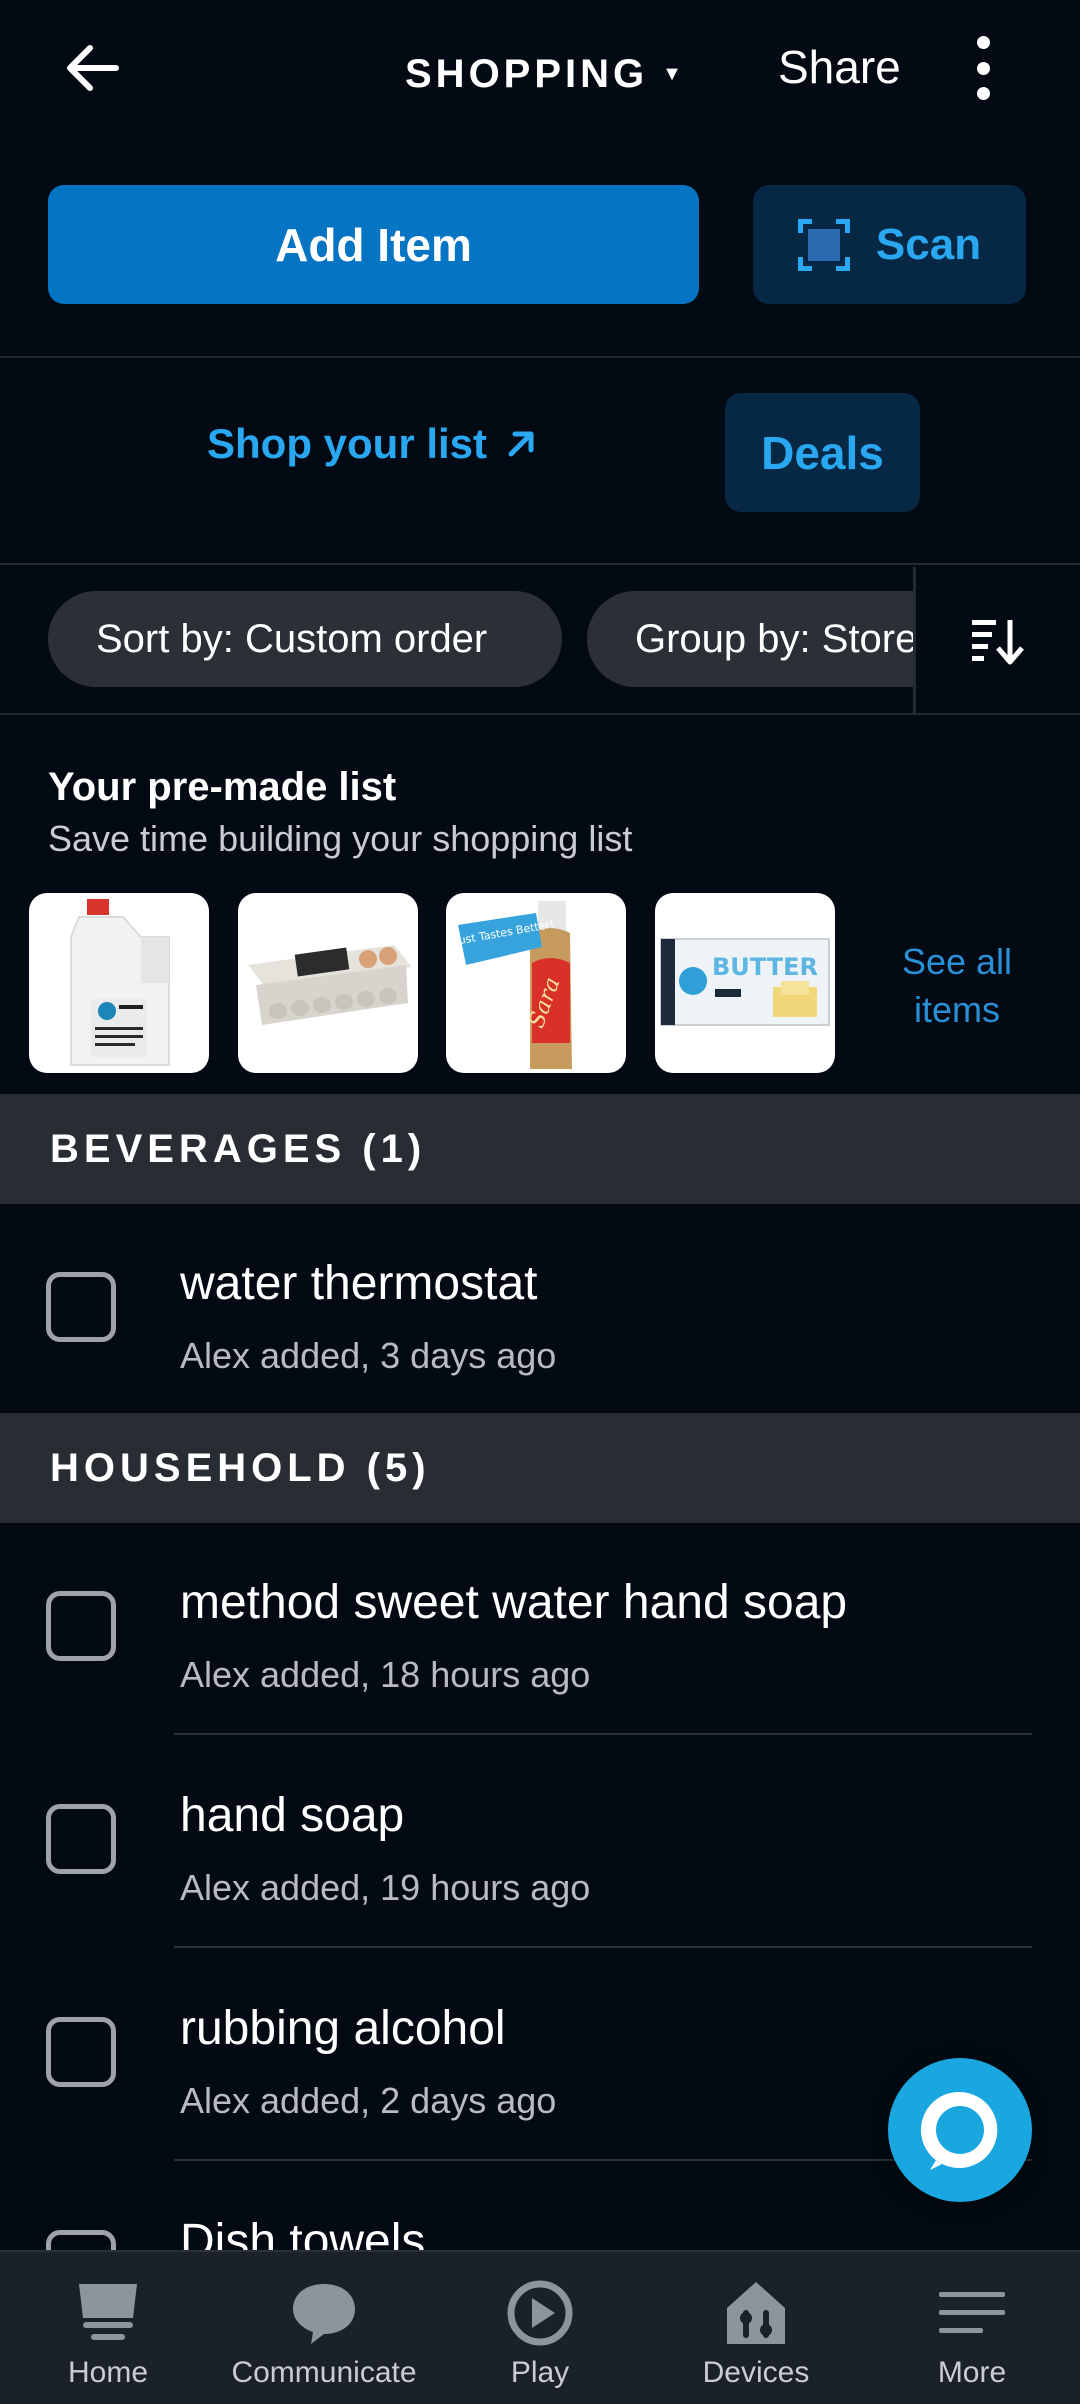  Describe the element at coordinates (540, 1149) in the screenshot. I see `section-header-beverages: BEVERAGES (1)` at that location.